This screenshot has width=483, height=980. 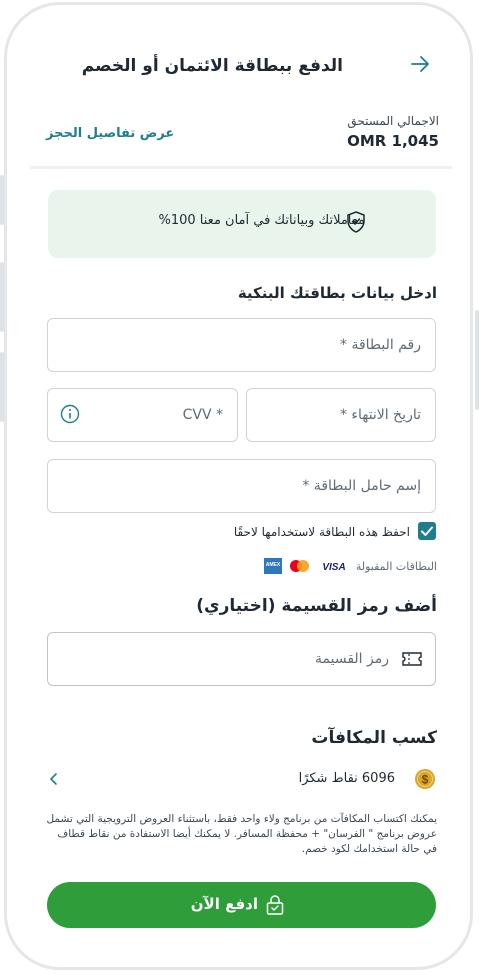 What do you see at coordinates (393, 141) in the screenshot?
I see `total-value: OMR 1,045` at bounding box center [393, 141].